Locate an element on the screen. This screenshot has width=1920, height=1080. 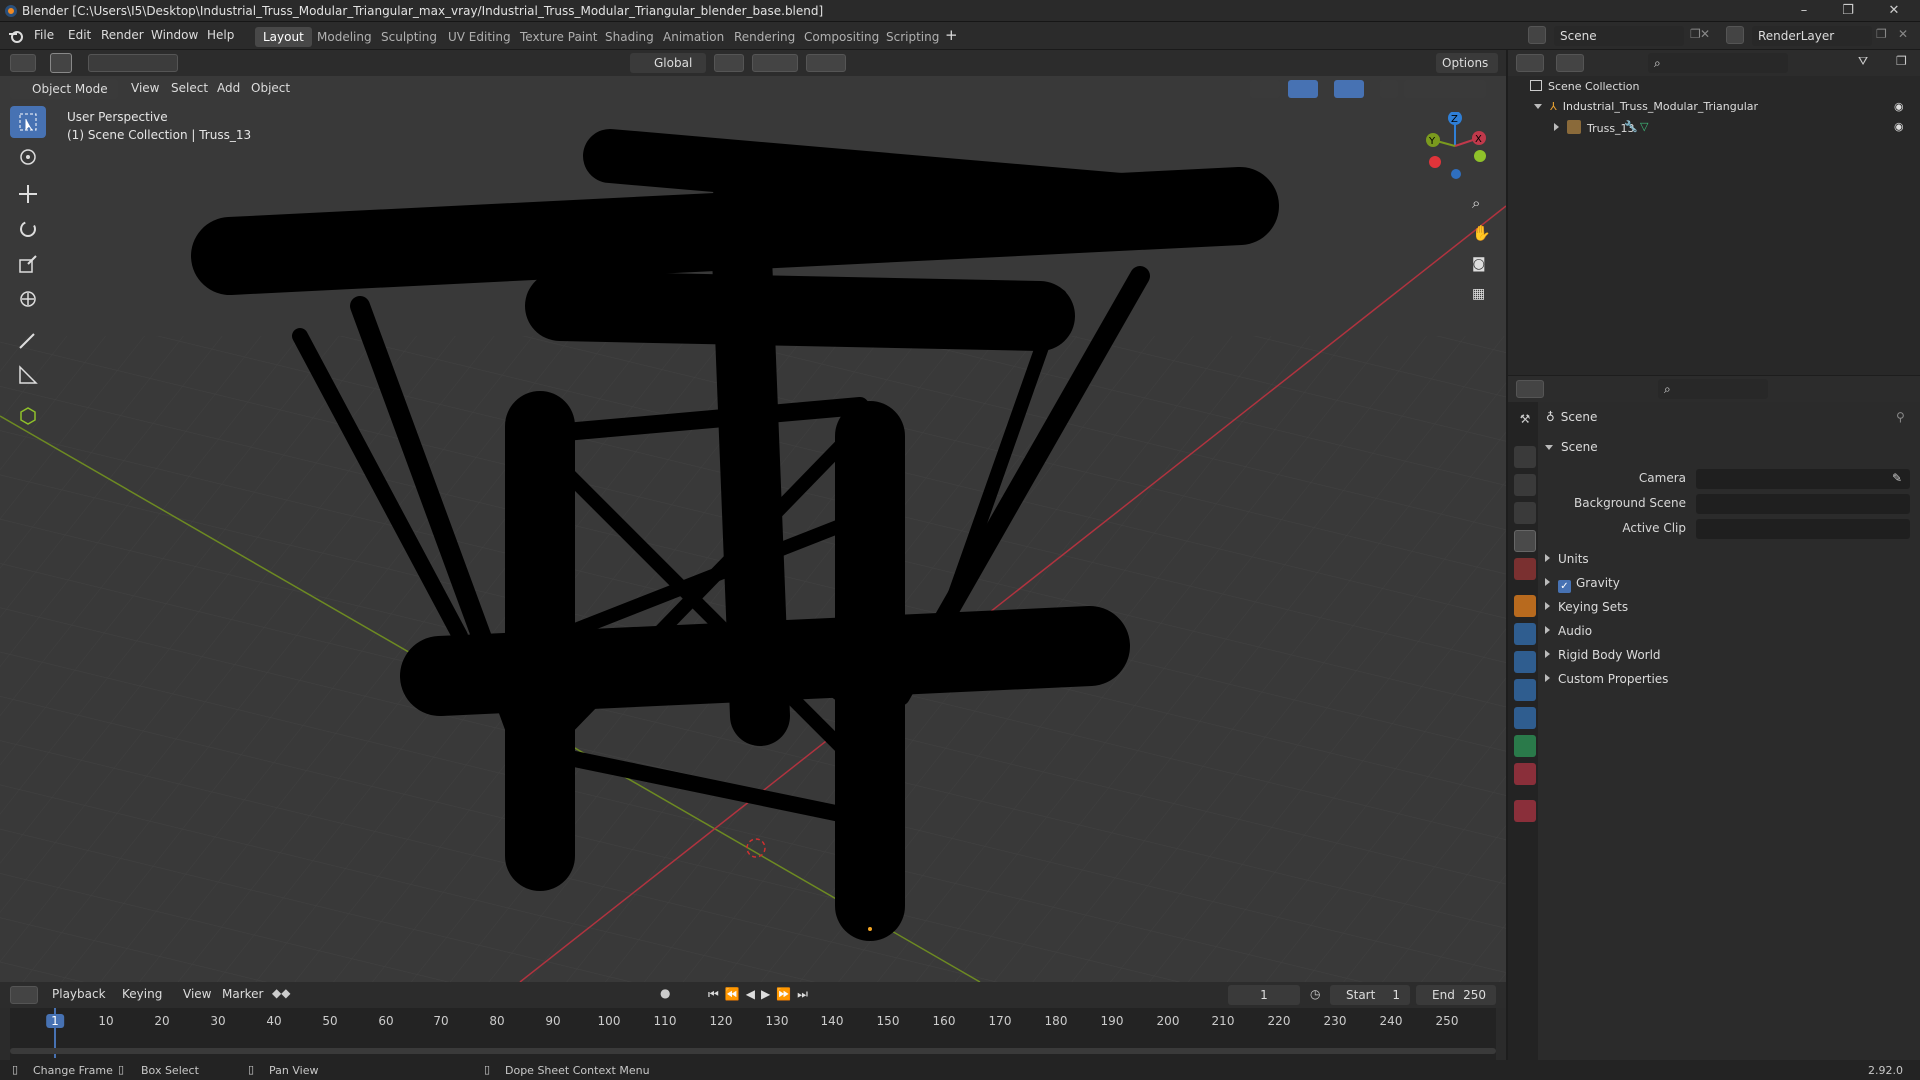
material-tab-icon is located at coordinates (1525, 774).